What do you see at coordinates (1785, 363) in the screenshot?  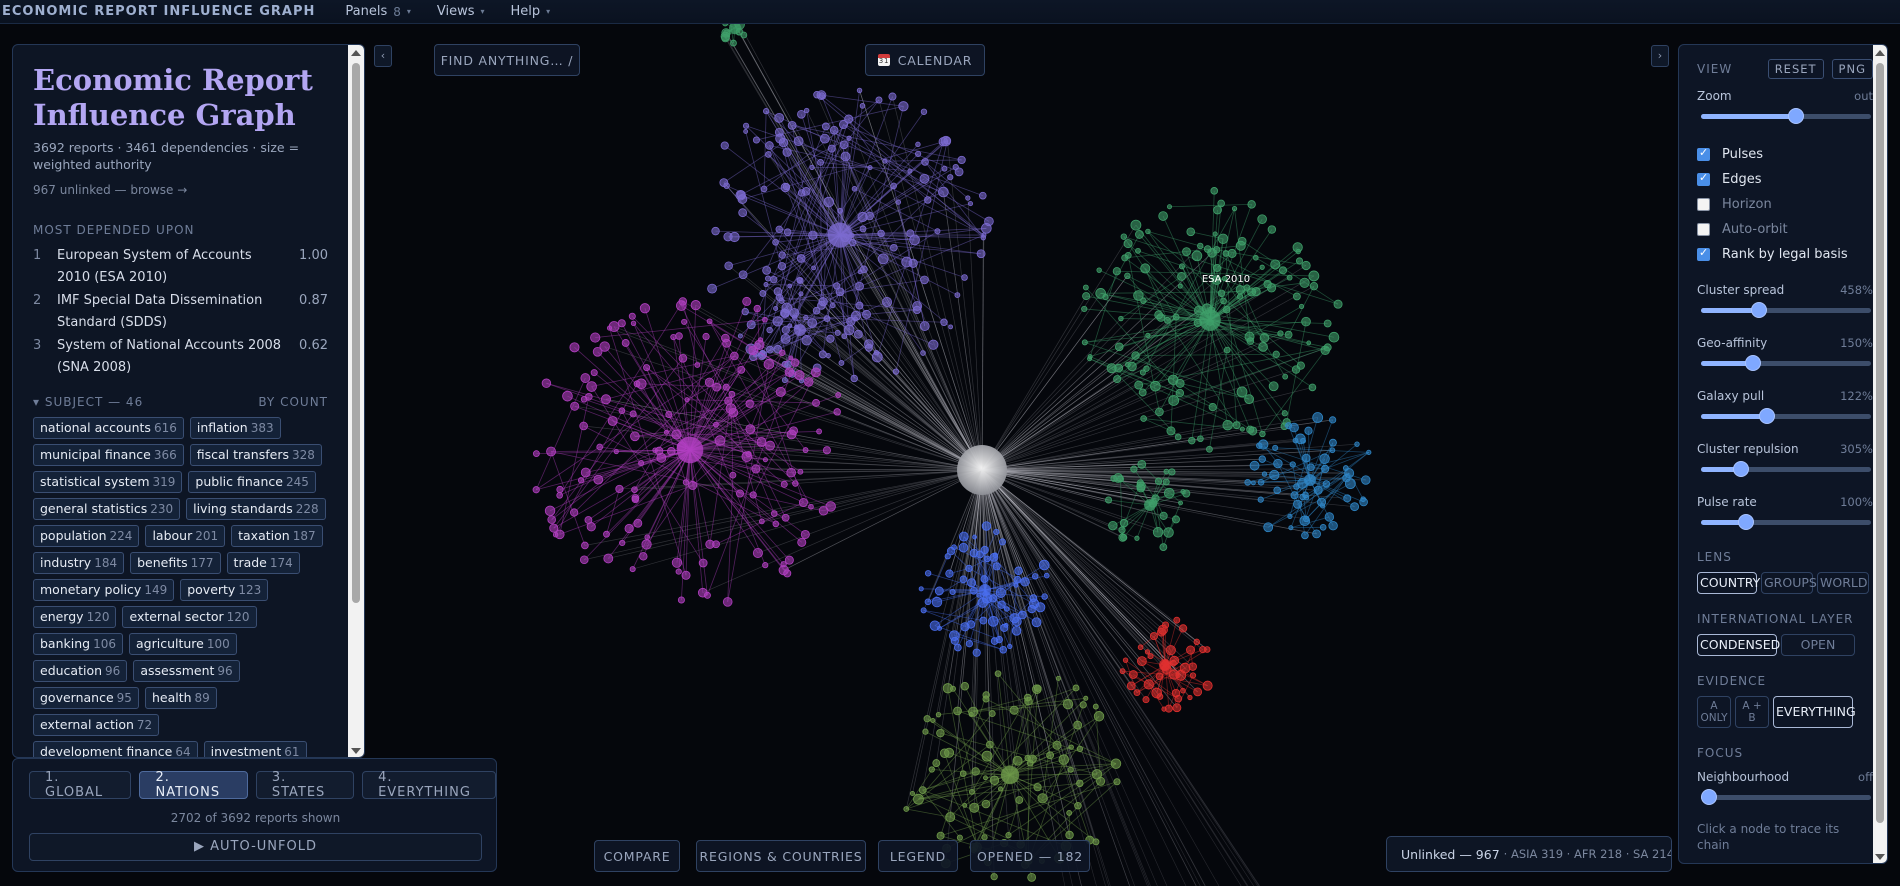 I see `geo-affinity-slider` at bounding box center [1785, 363].